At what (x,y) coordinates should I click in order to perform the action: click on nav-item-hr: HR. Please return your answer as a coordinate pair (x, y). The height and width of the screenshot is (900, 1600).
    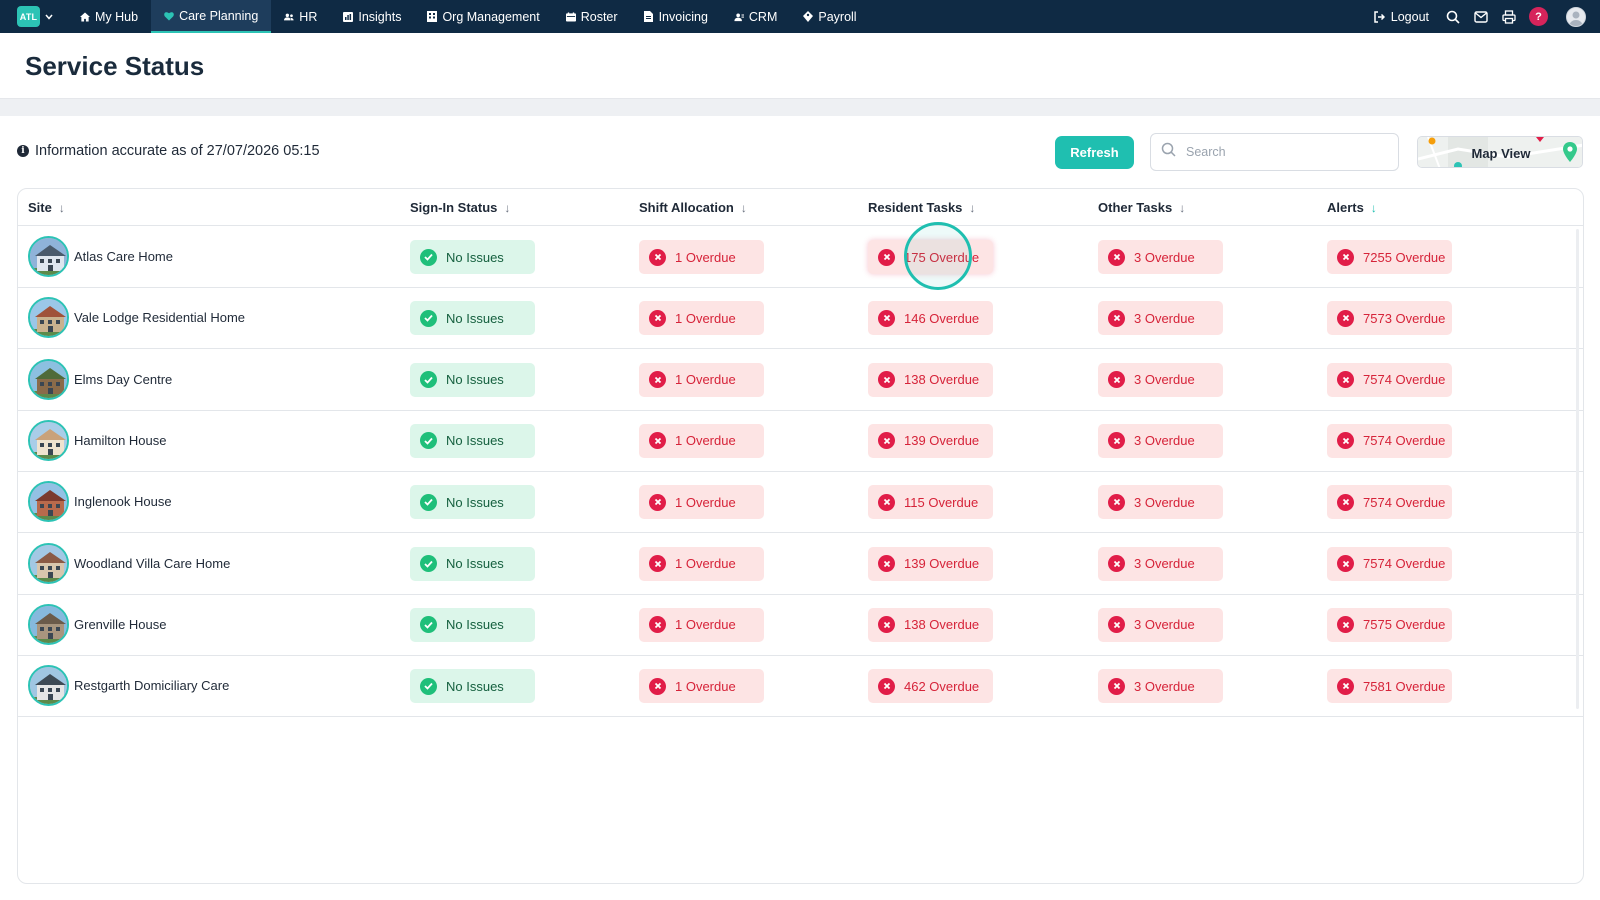
    Looking at the image, I should click on (300, 16).